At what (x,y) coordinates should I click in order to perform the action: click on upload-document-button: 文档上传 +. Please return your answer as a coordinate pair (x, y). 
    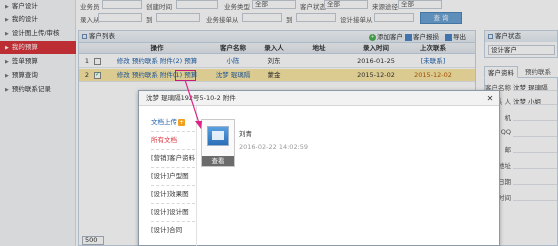
    Looking at the image, I should click on (173, 122).